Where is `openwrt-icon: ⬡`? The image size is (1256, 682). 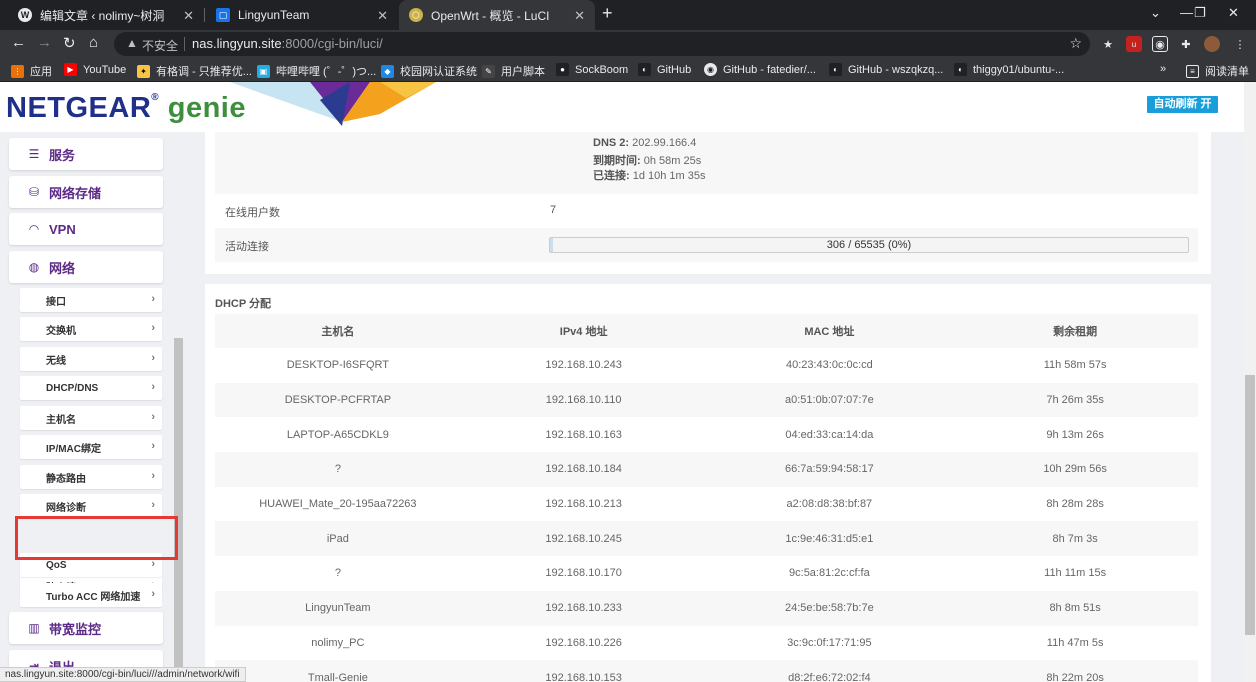
openwrt-icon: ⬡ is located at coordinates (416, 15).